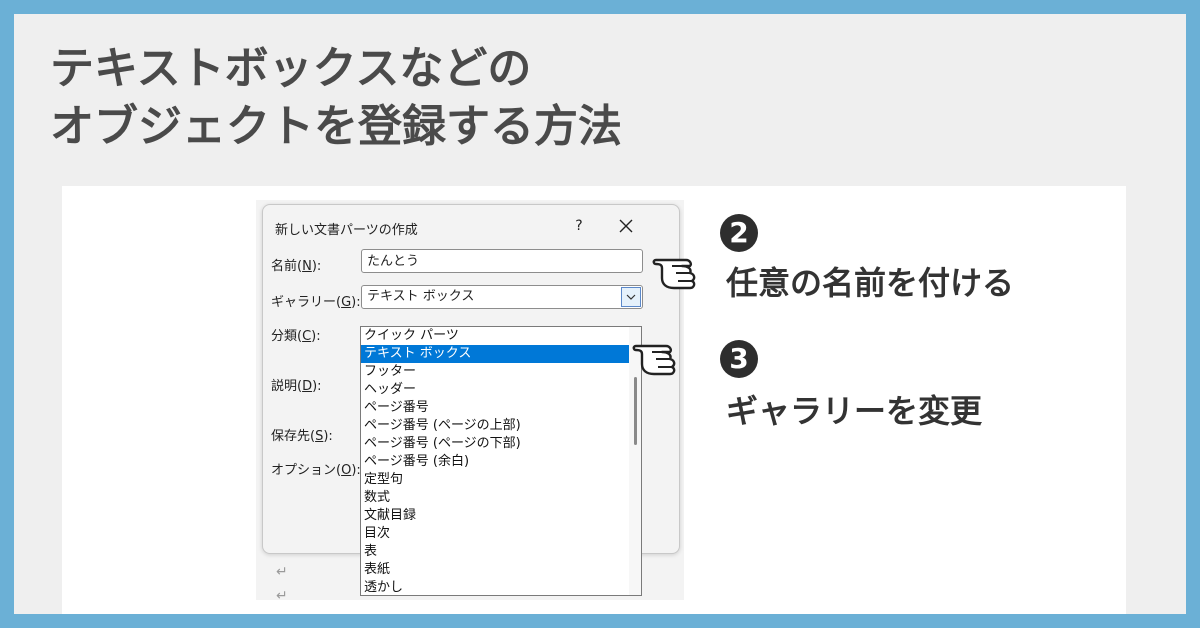  I want to click on title-line-2: オブジェクトを登録する方法, so click(336, 126).